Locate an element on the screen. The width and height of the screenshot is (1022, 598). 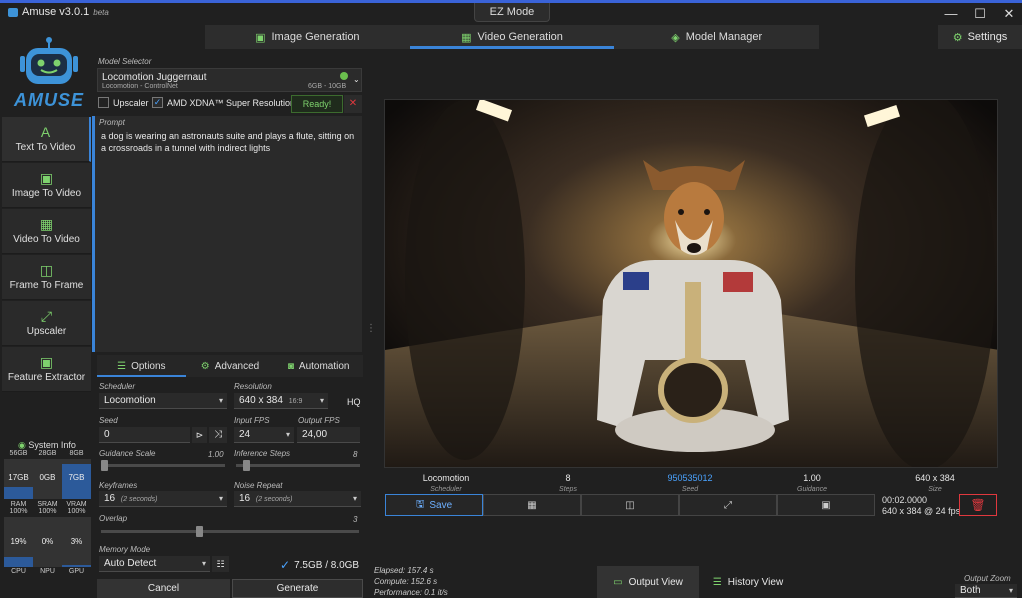
usage-gauge: 0% is located at coordinates (47, 542).